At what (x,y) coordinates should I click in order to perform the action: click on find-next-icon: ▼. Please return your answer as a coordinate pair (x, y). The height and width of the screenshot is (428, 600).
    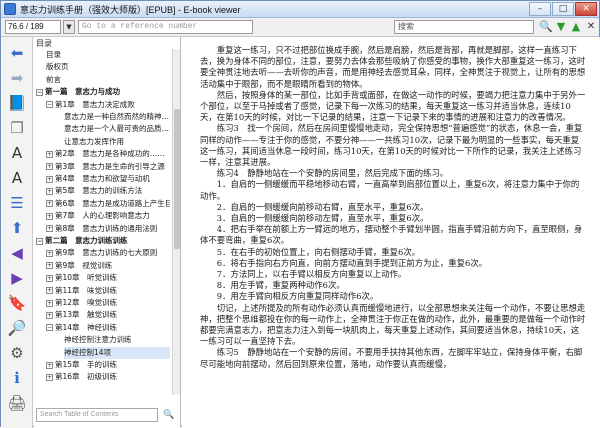
    Looking at the image, I should click on (561, 27).